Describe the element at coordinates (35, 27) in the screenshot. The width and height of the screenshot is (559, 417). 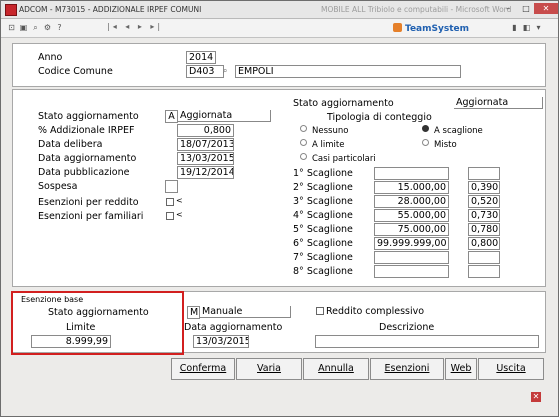
I see `search-icon: ⌕` at that location.